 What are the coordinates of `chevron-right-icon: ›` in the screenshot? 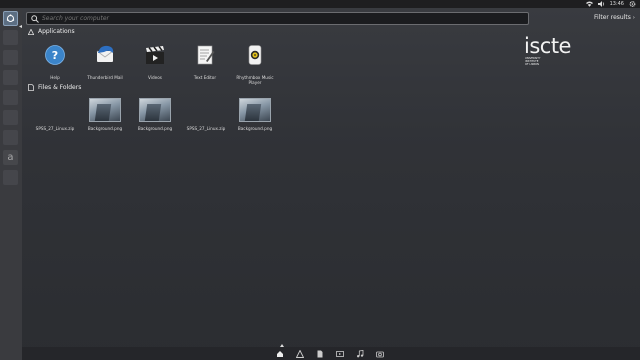 It's located at (633, 18).